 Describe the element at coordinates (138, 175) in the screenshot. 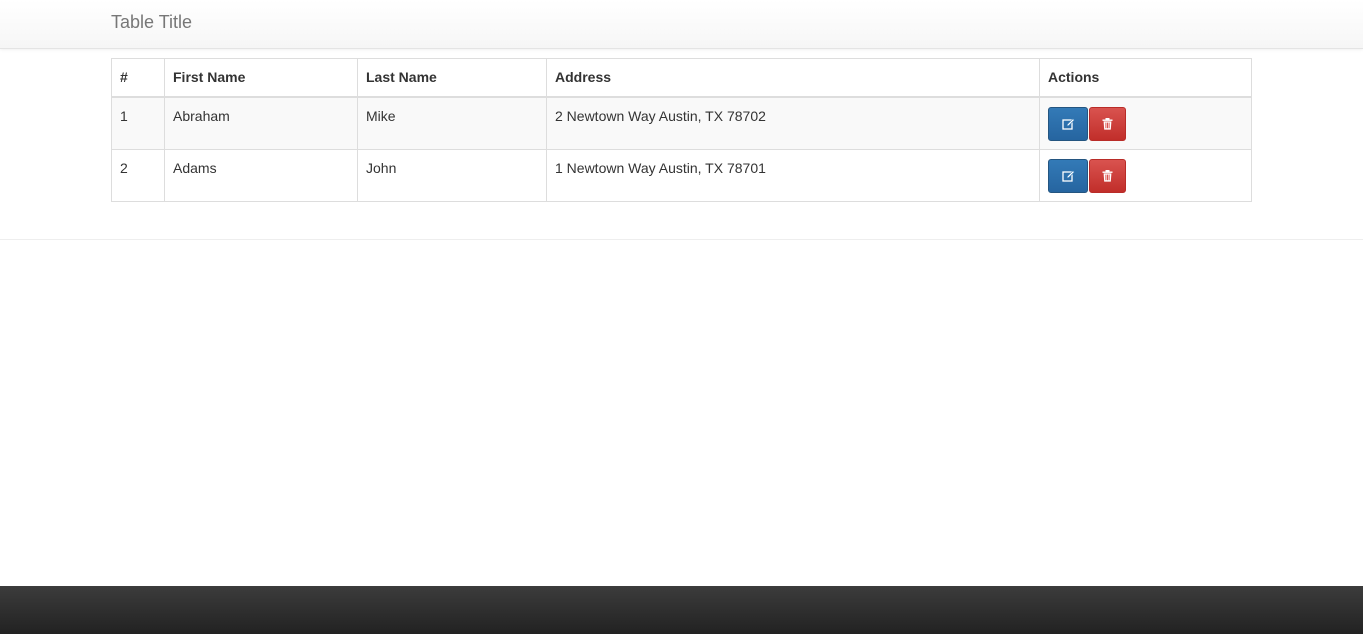

I see `cell-number: 2` at that location.